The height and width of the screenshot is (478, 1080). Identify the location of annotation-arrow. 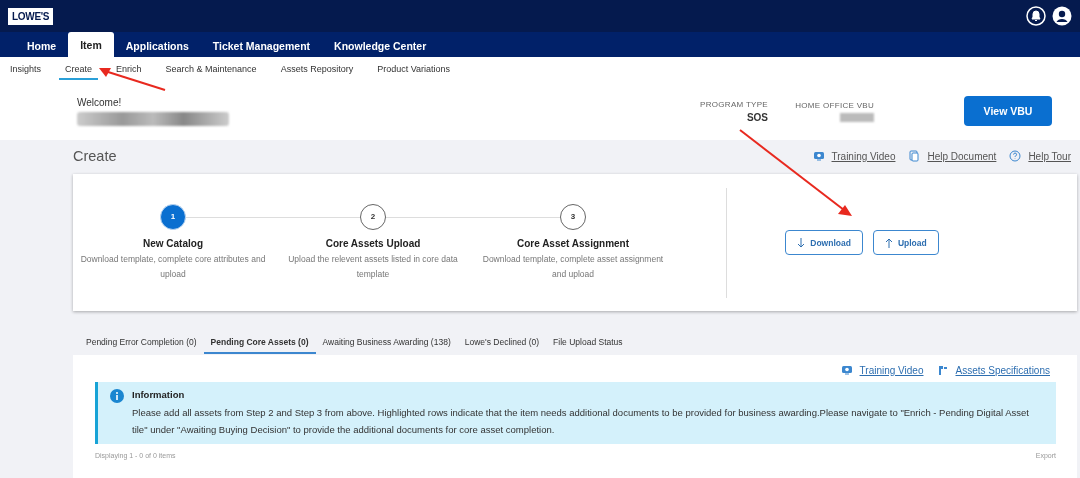
(132, 79).